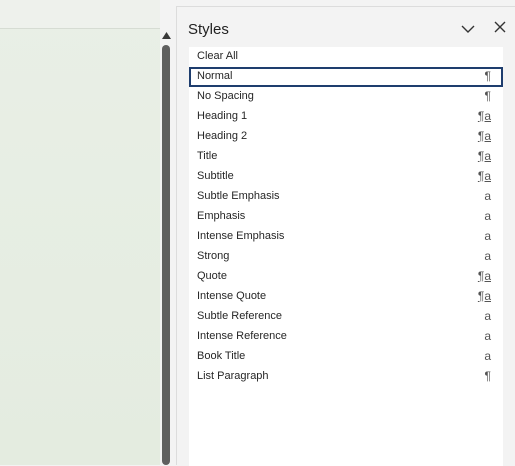 This screenshot has width=515, height=466. Describe the element at coordinates (346, 177) in the screenshot. I see `style-subtitle: Subtitle ¶a` at that location.